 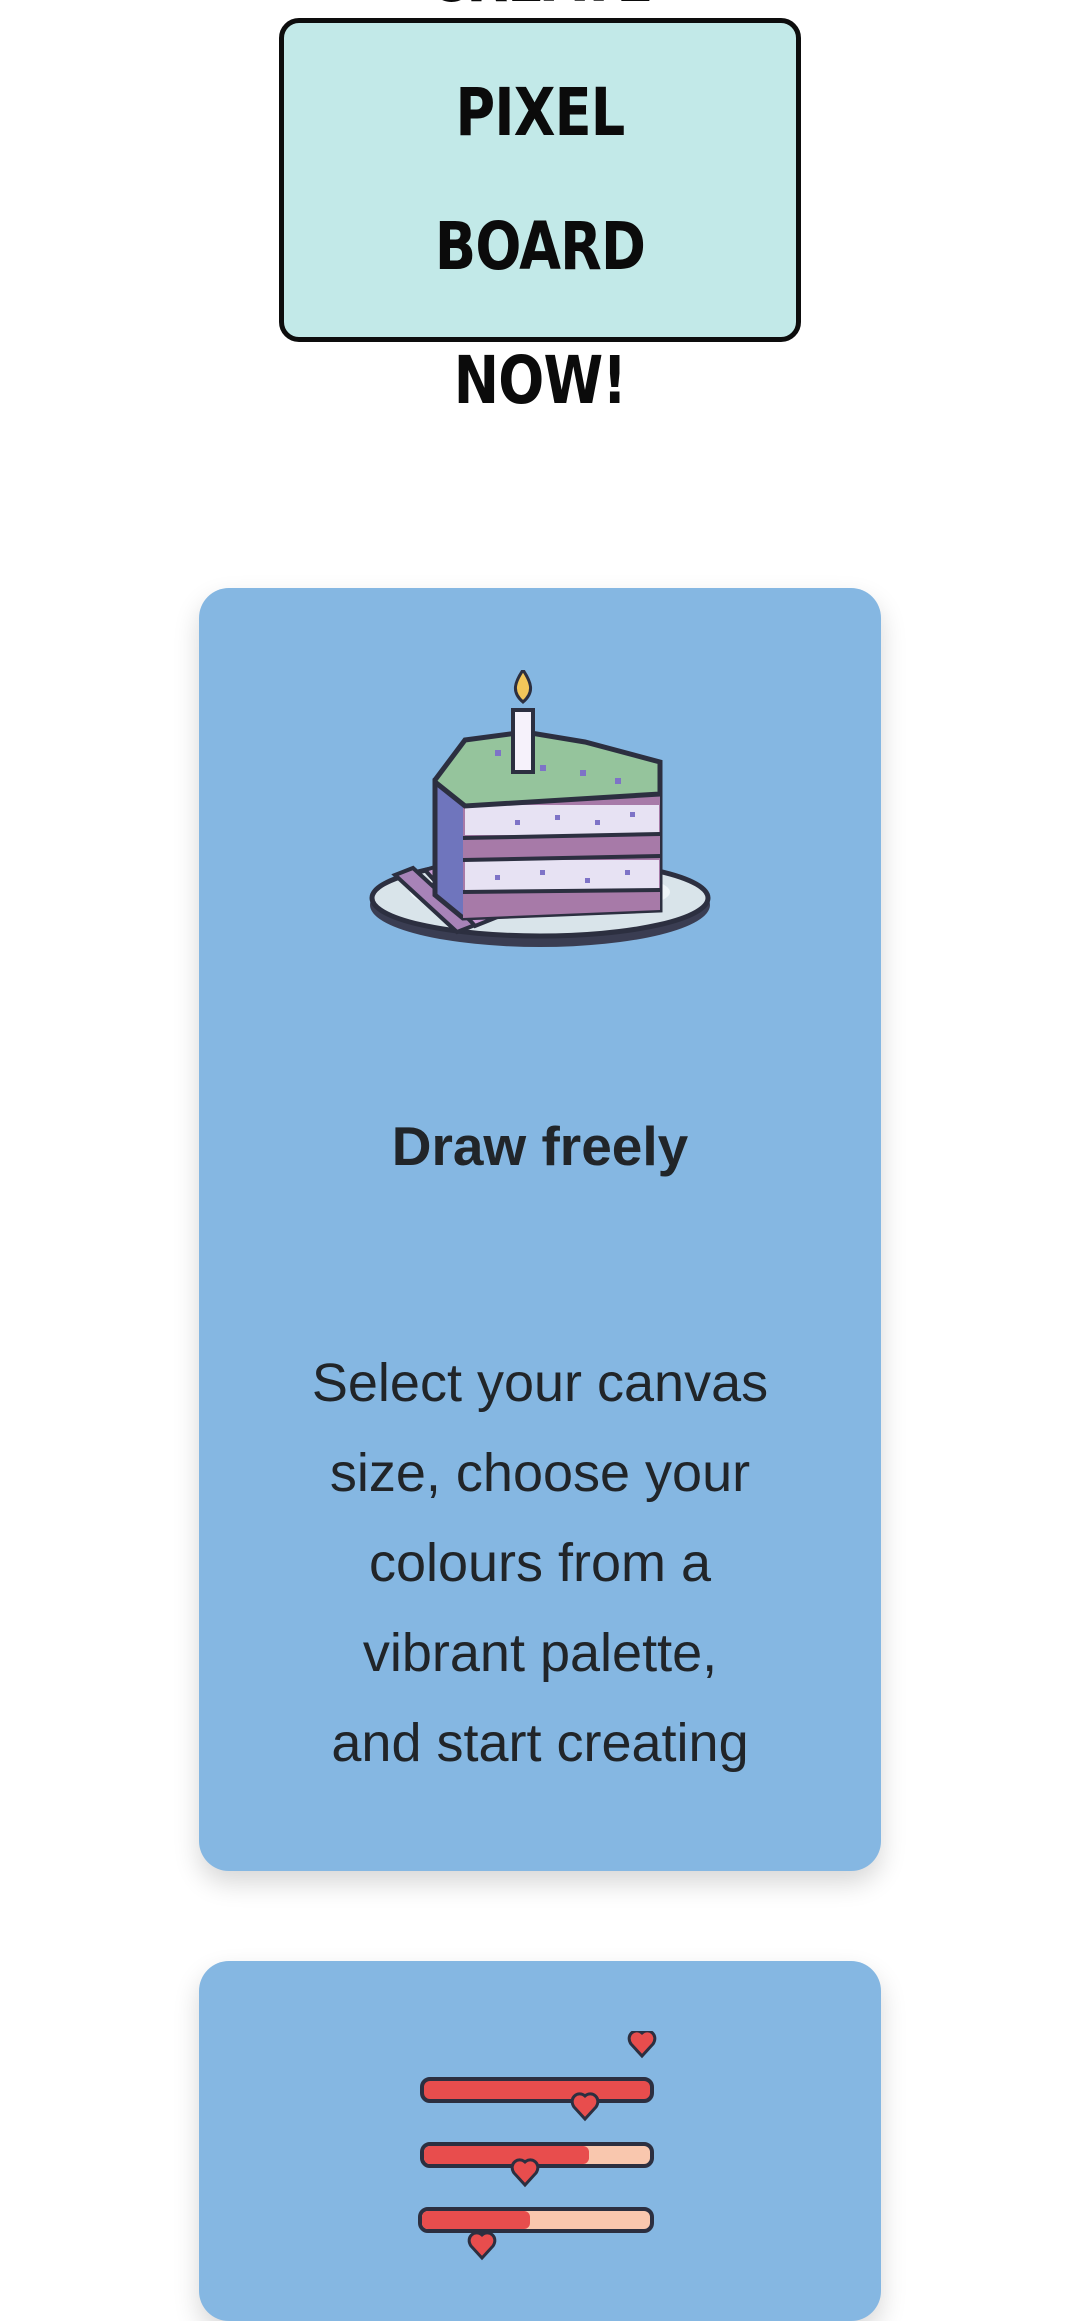 I want to click on health-bar-full, so click(x=538, y=2067).